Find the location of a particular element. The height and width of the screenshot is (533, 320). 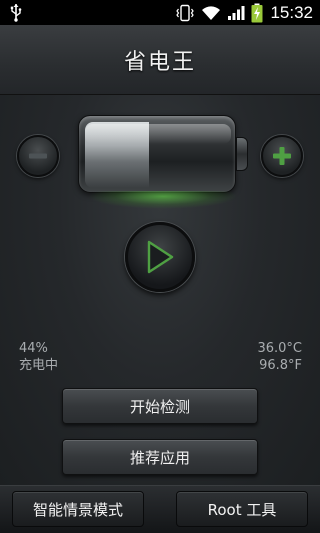

recommend-apps-button: 推荐应用 is located at coordinates (160, 457).